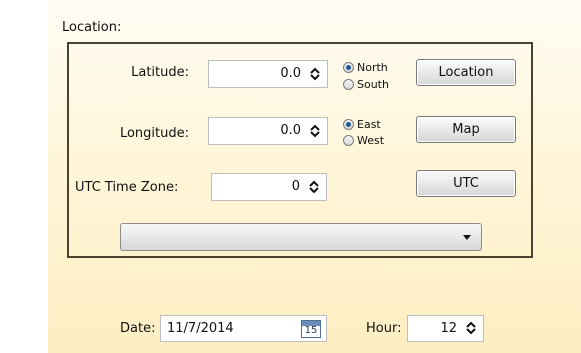 The image size is (581, 353). Describe the element at coordinates (138, 328) in the screenshot. I see `date-label: Date:` at that location.